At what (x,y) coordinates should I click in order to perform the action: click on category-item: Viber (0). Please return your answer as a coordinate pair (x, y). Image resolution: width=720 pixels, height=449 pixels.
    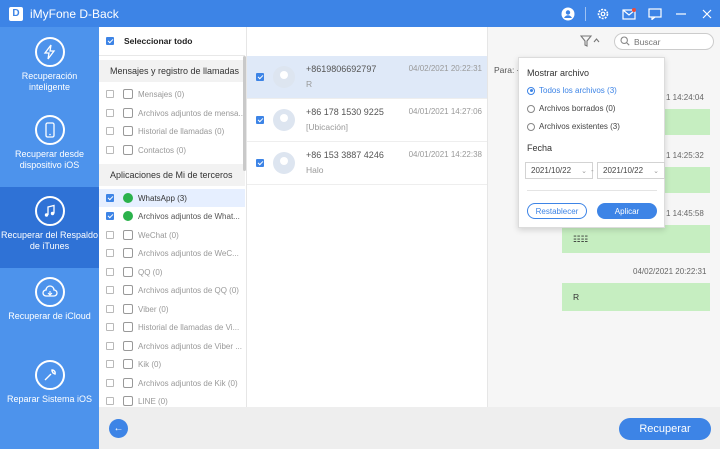
    Looking at the image, I should click on (172, 309).